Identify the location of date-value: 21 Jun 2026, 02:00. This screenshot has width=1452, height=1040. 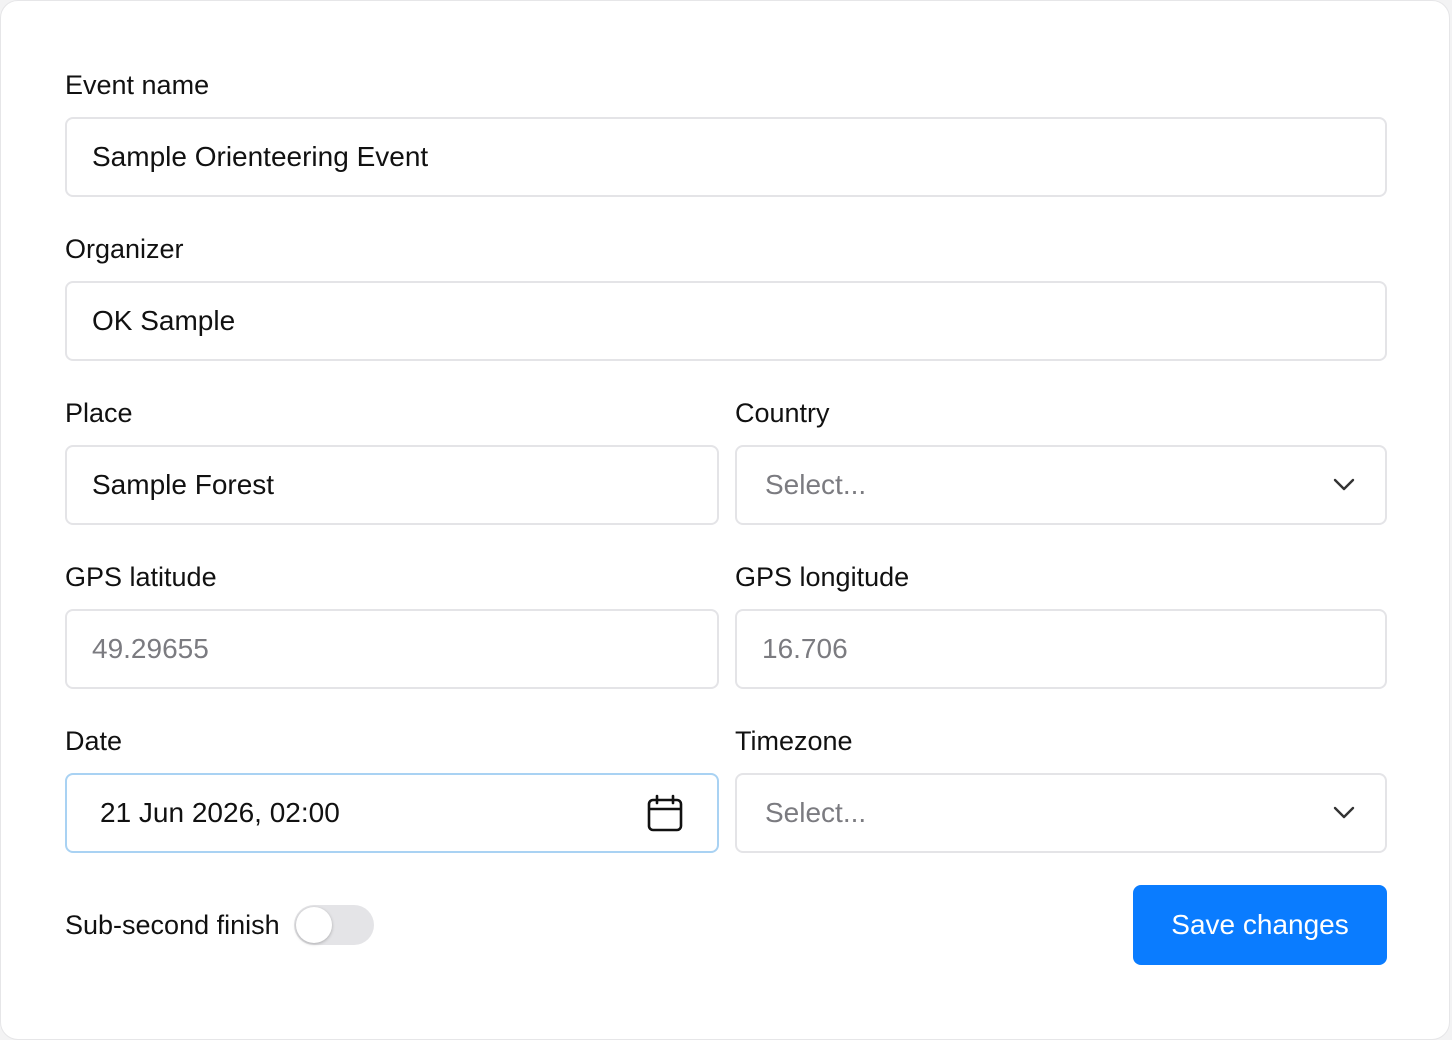
(220, 812).